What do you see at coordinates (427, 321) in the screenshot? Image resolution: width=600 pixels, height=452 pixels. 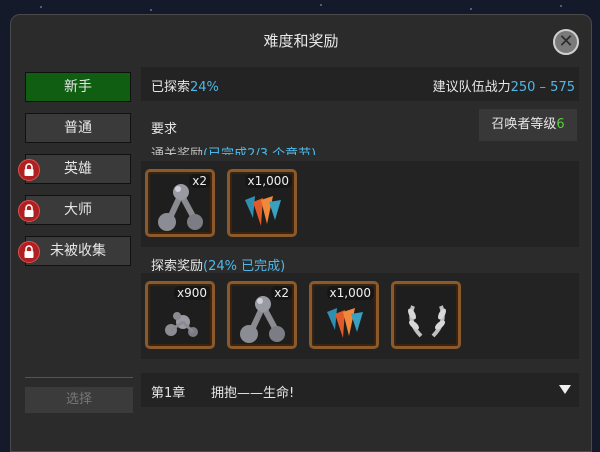 I see `laurel-wreath-icon` at bounding box center [427, 321].